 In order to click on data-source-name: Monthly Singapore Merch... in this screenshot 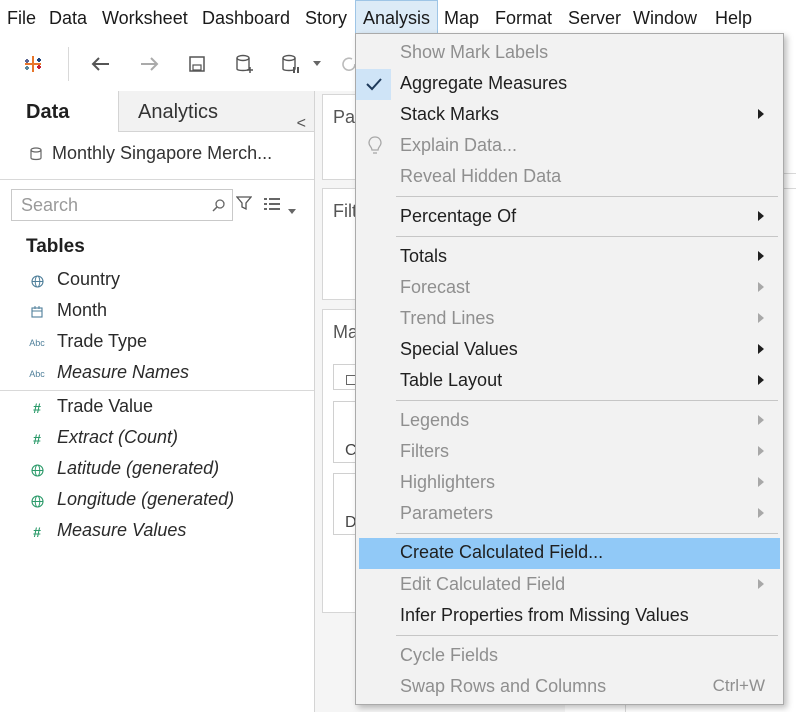, I will do `click(162, 153)`.